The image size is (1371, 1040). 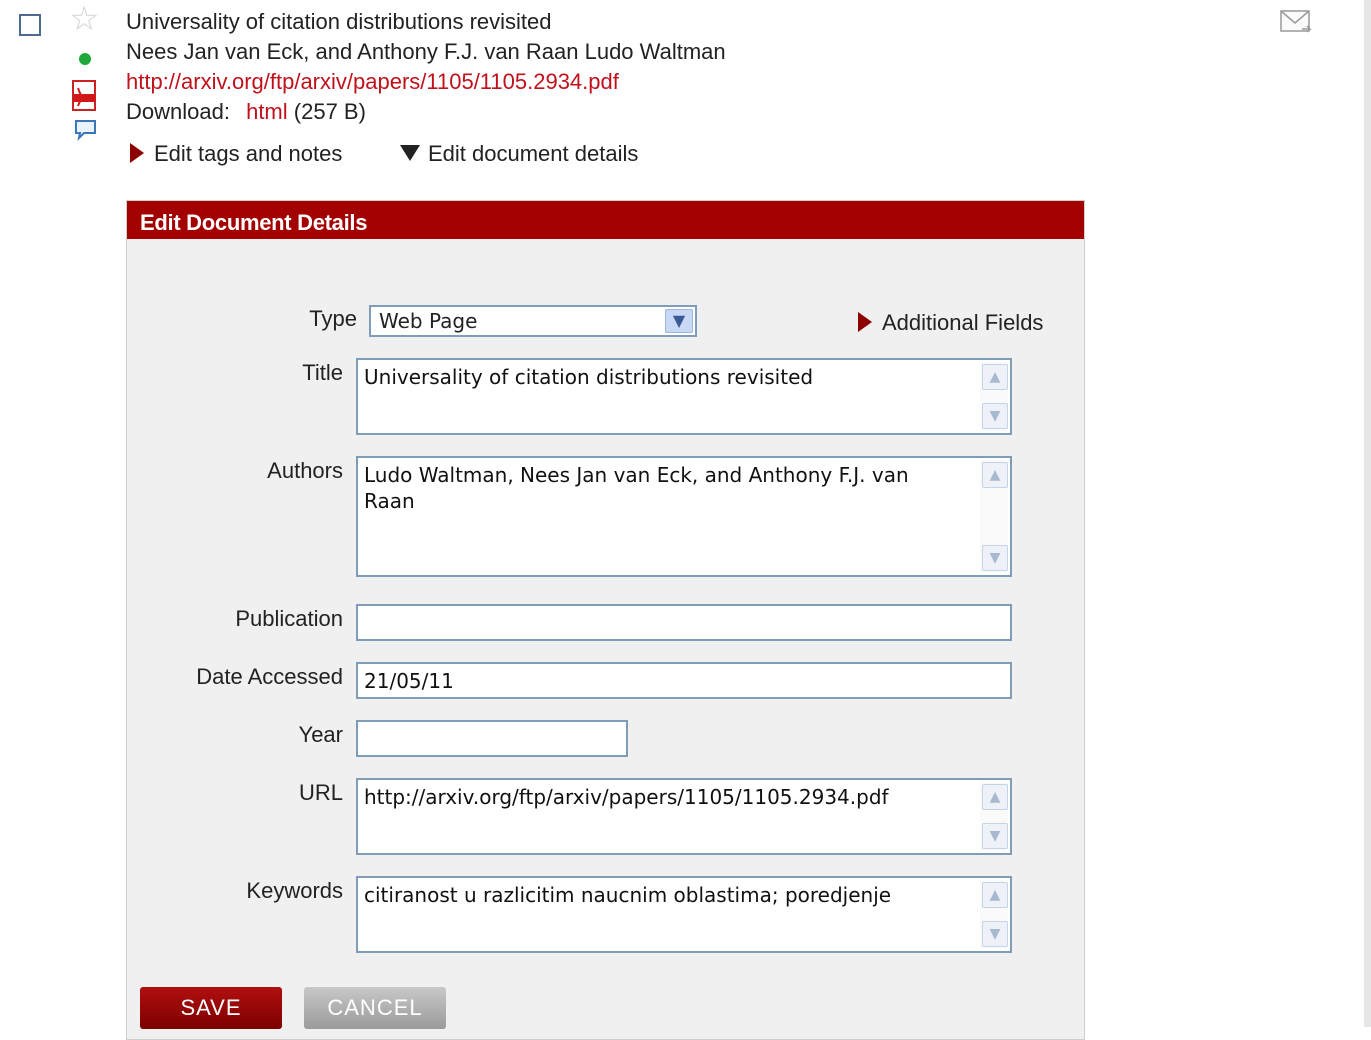 What do you see at coordinates (320, 734) in the screenshot?
I see `year-label: Year` at bounding box center [320, 734].